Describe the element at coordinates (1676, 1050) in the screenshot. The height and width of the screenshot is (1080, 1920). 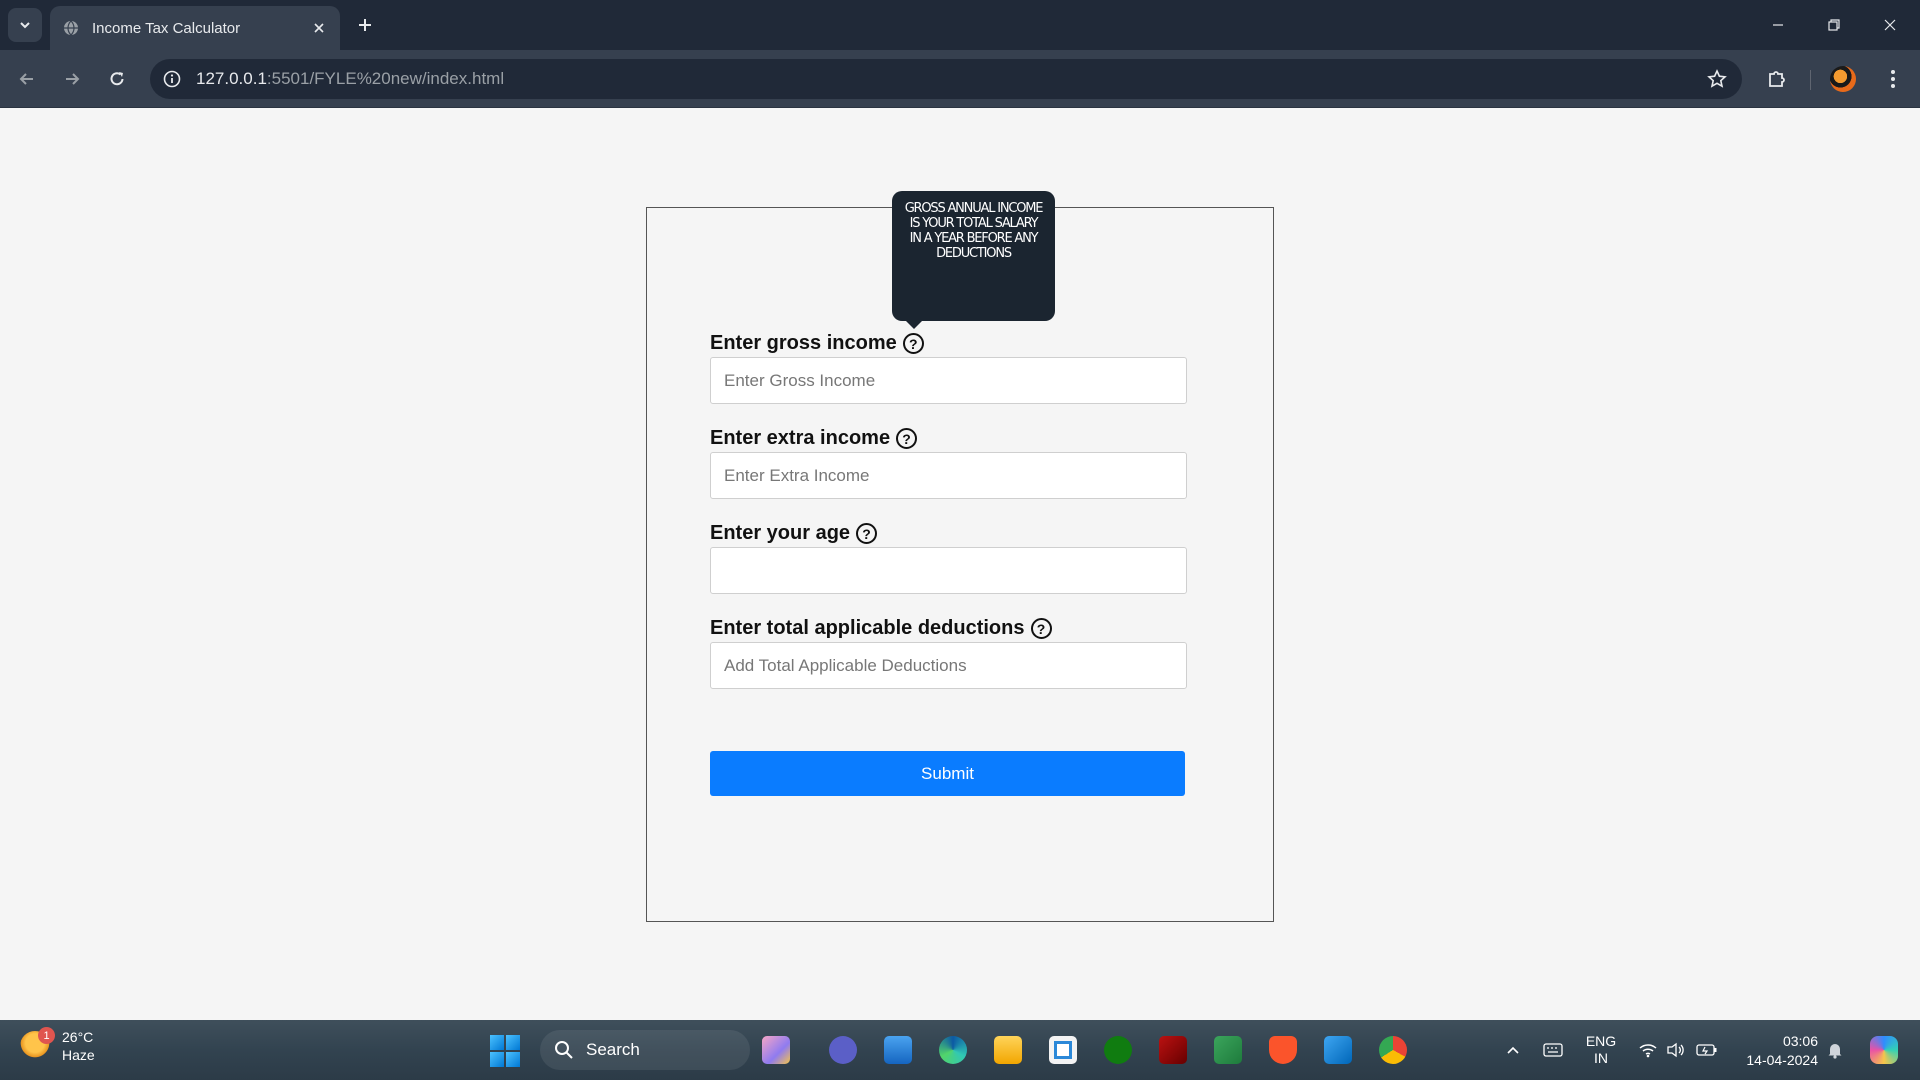
I see `volume-icon` at that location.